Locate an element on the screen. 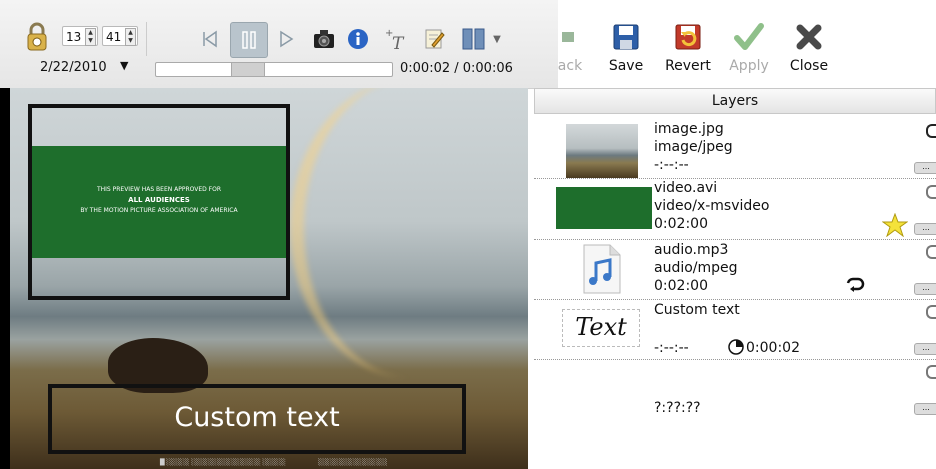 This screenshot has width=936, height=469. star-icon is located at coordinates (895, 226).